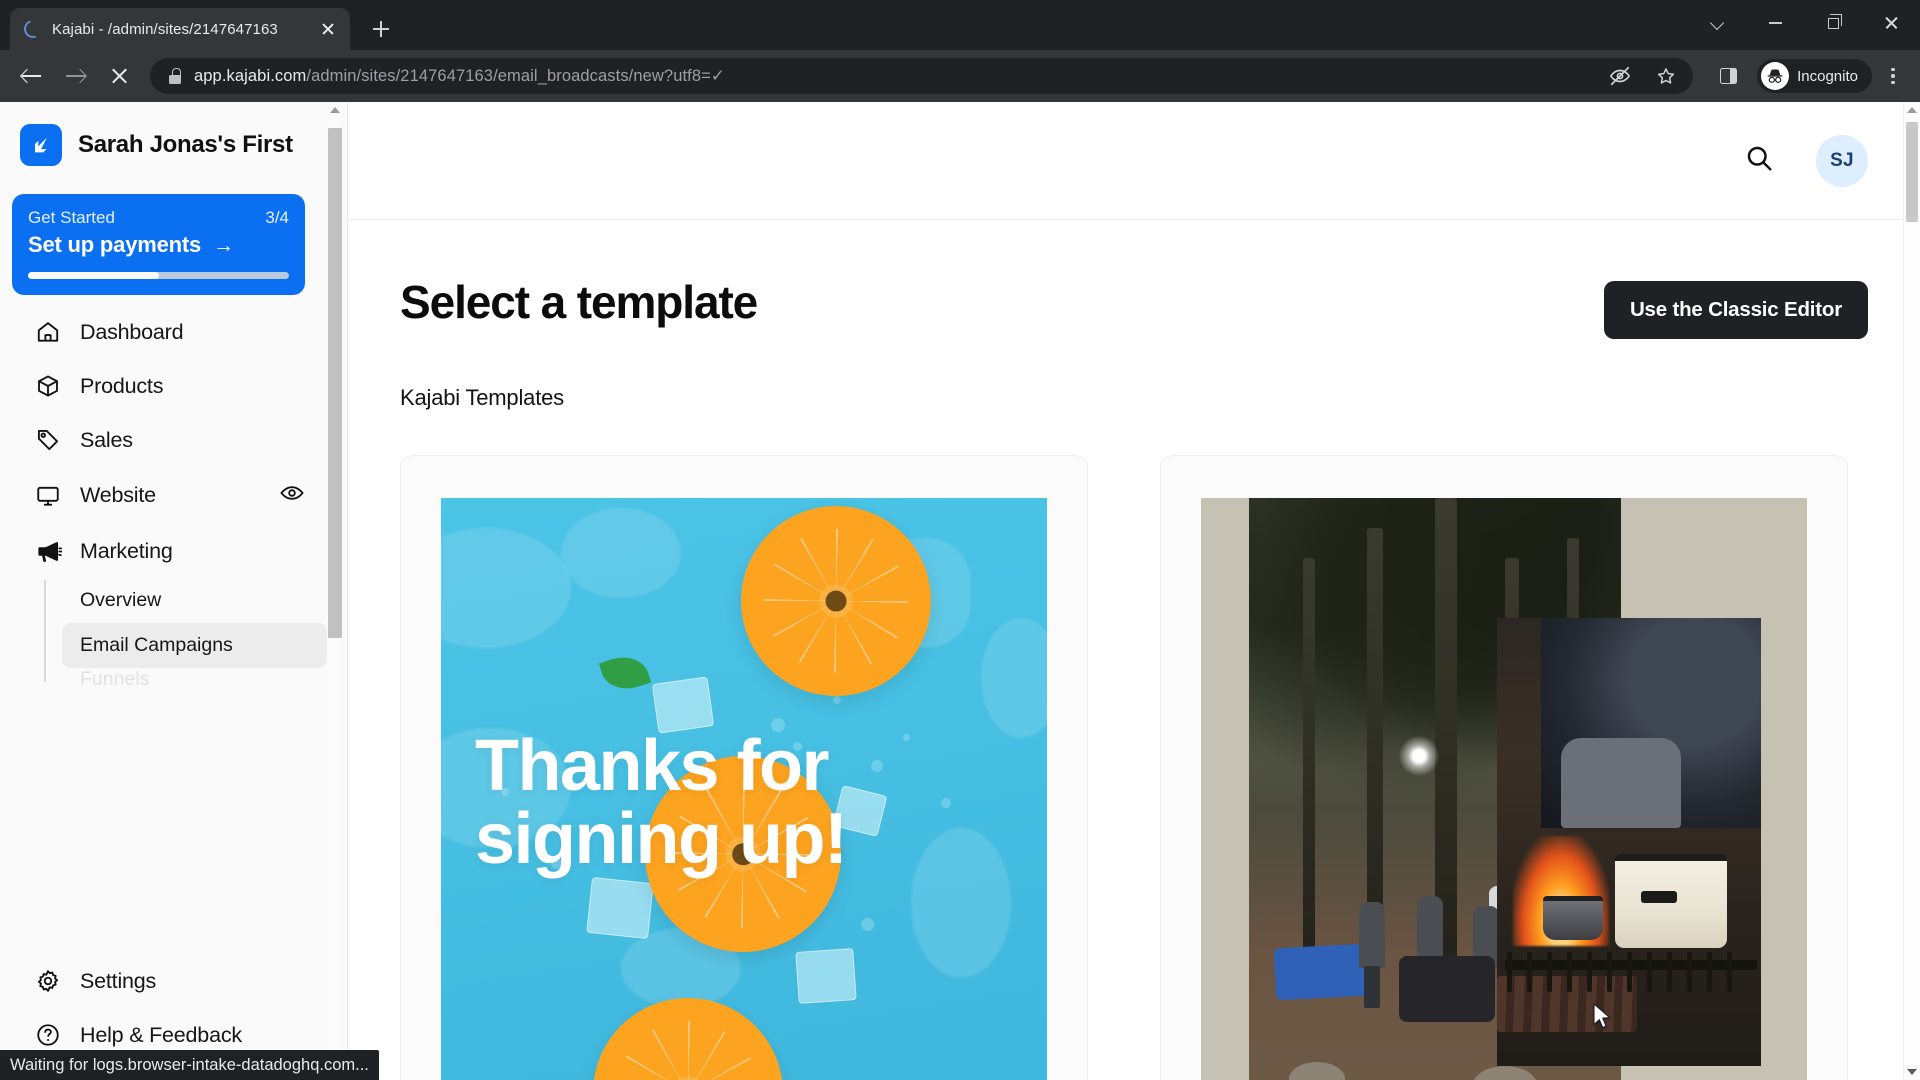 The height and width of the screenshot is (1080, 1920). I want to click on sidebar-scroll-up-button, so click(335, 110).